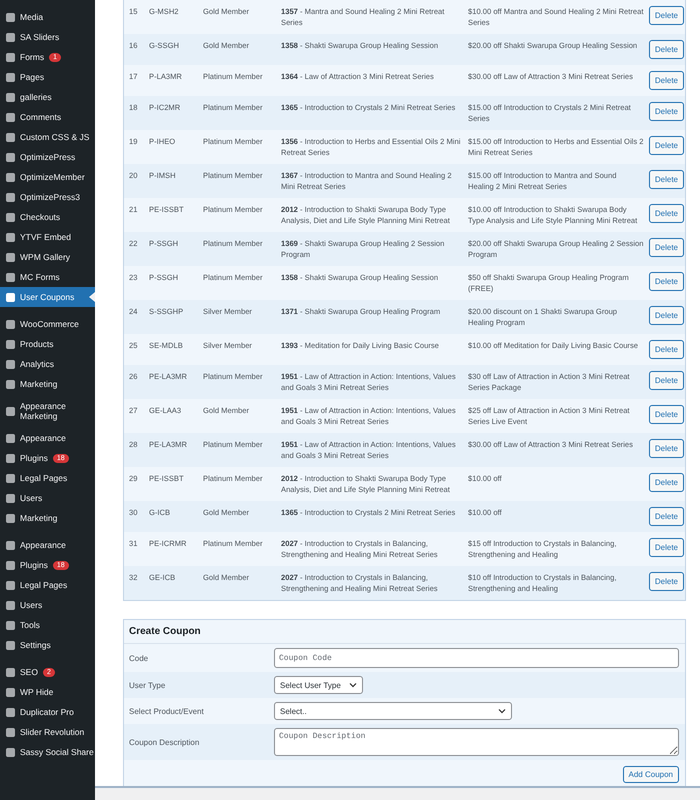 The width and height of the screenshot is (700, 800). I want to click on sidebar-item: Pages, so click(47, 77).